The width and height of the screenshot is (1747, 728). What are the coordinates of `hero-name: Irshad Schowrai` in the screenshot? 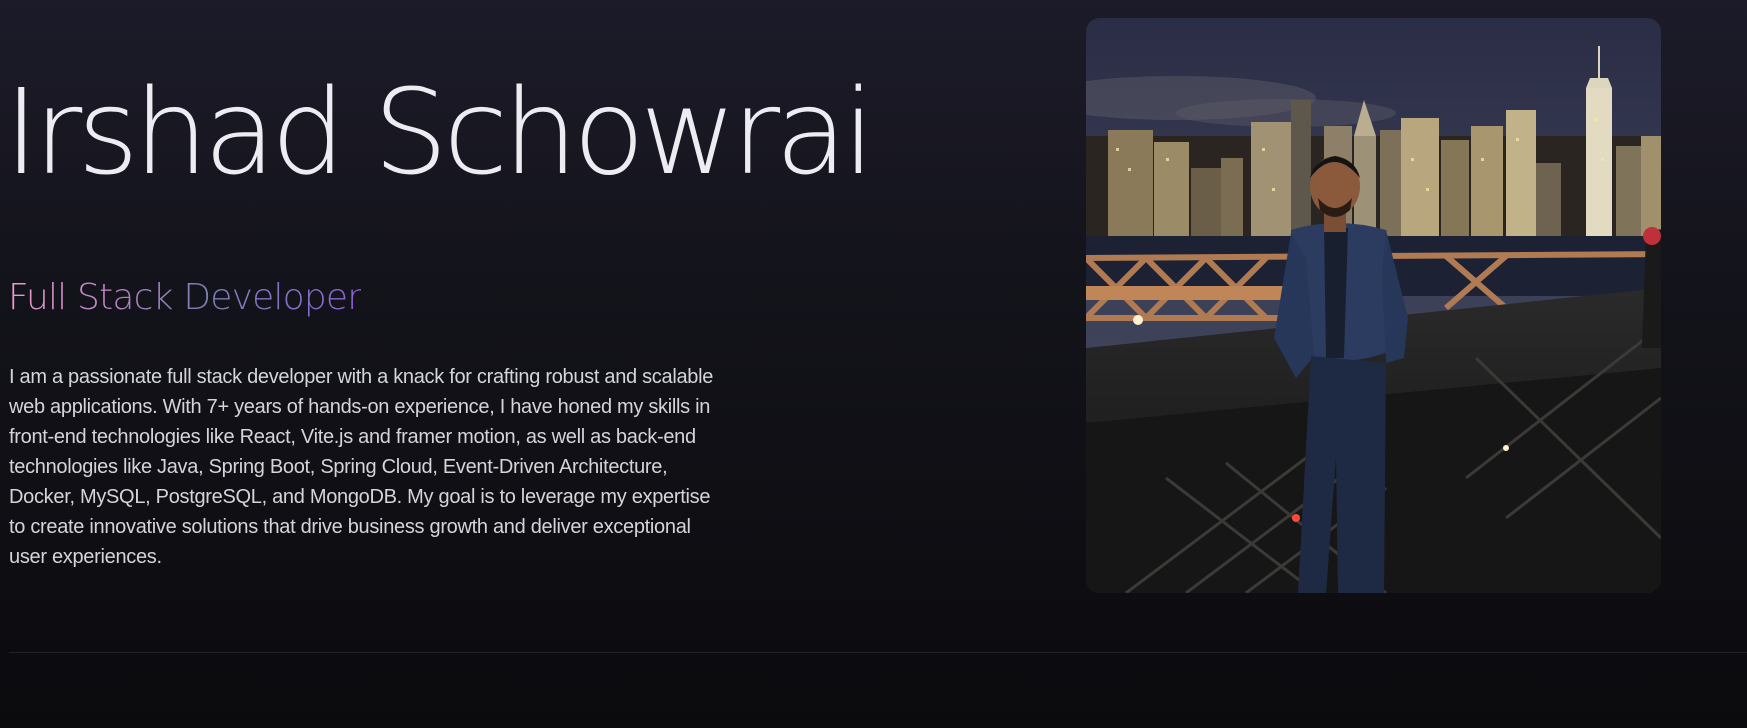 It's located at (439, 132).